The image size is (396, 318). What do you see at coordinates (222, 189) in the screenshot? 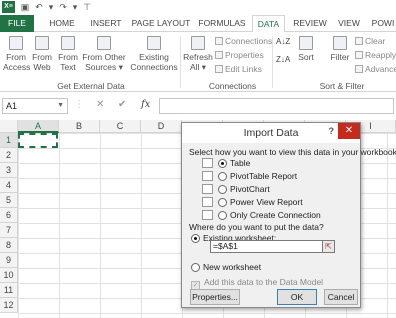
I see `pivotchart-radio` at bounding box center [222, 189].